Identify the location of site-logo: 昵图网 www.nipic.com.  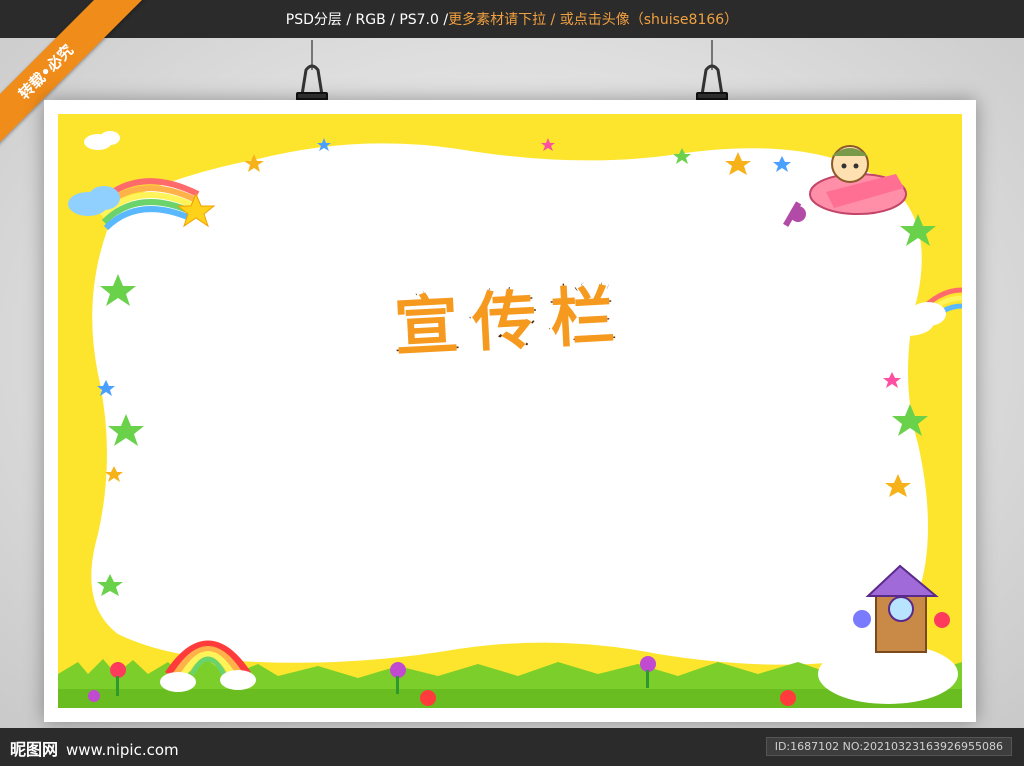
(94, 748).